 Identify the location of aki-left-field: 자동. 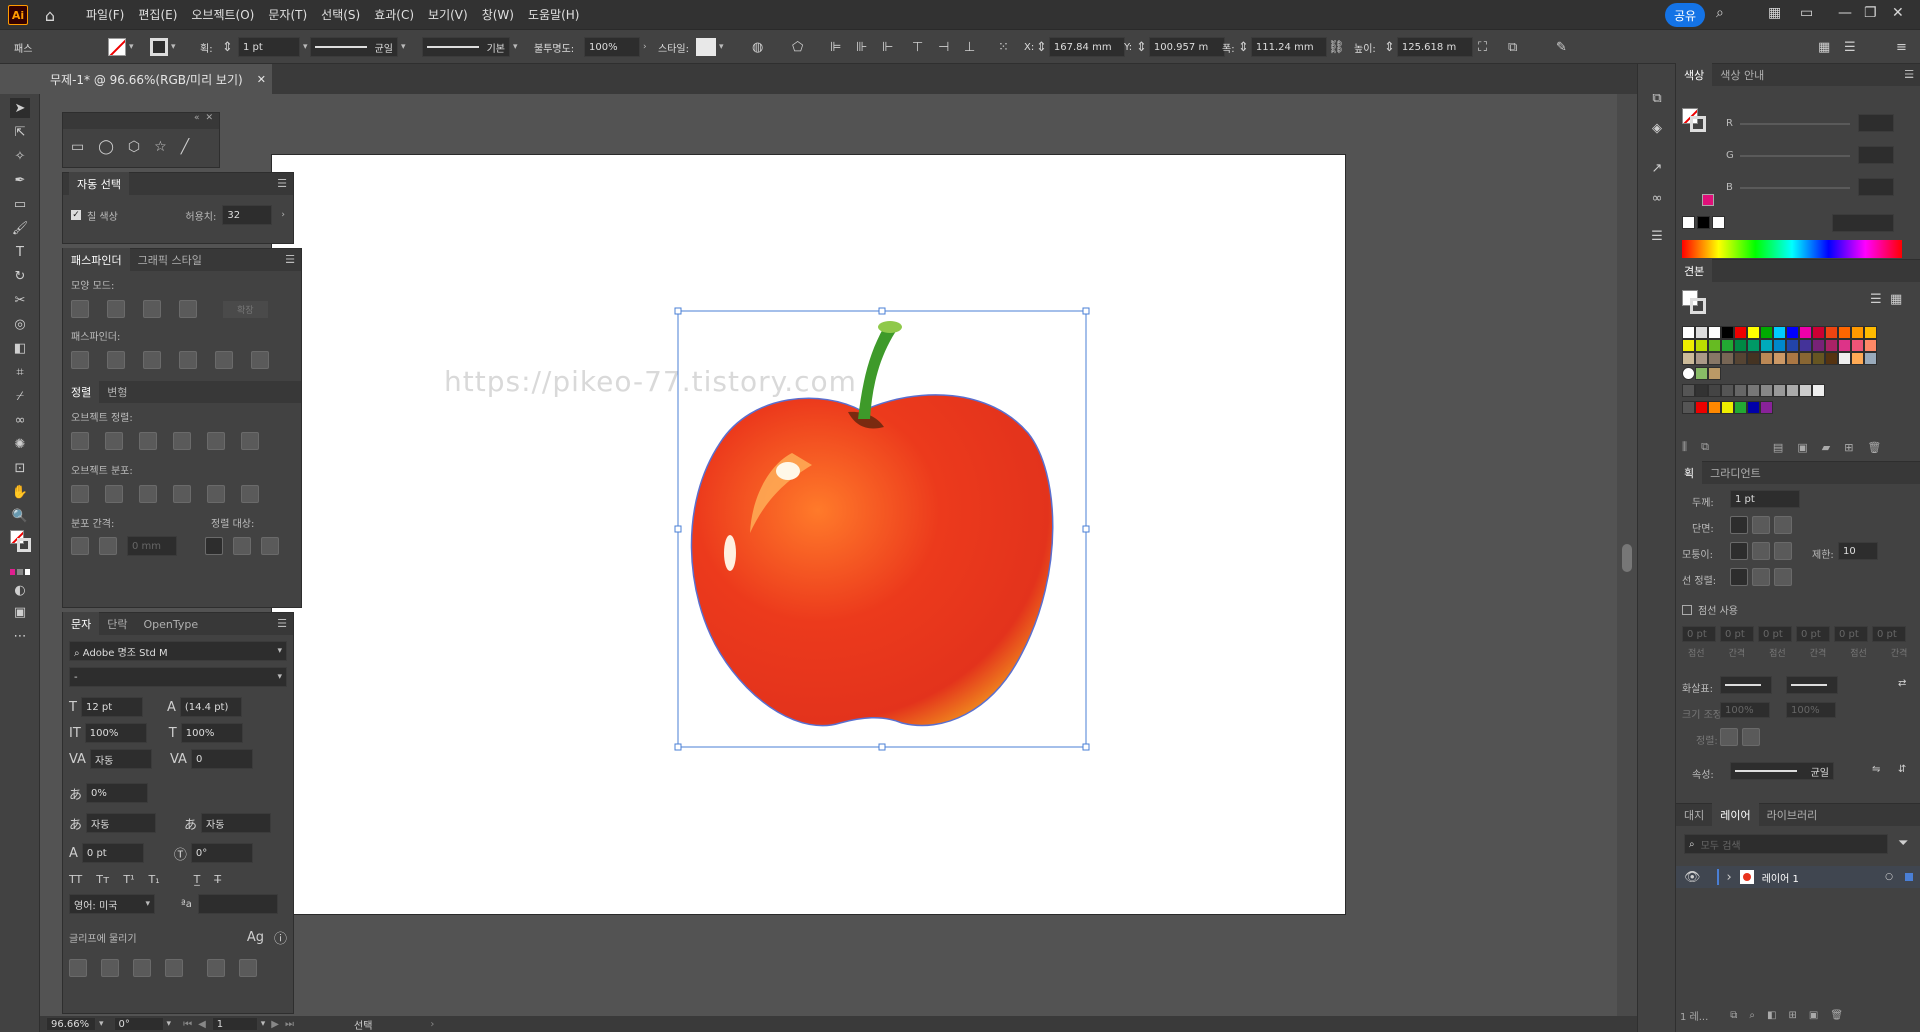
(121, 823).